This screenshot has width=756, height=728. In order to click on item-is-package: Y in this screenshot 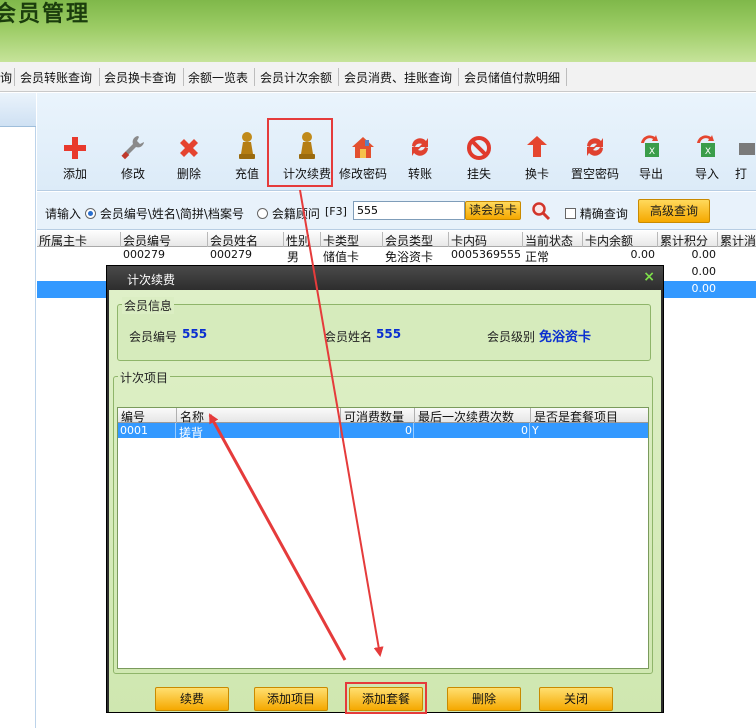, I will do `click(535, 430)`.